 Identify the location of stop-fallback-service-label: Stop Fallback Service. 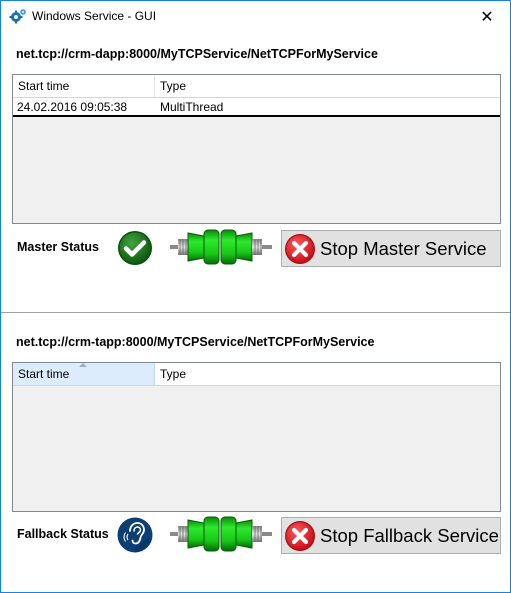
(409, 535).